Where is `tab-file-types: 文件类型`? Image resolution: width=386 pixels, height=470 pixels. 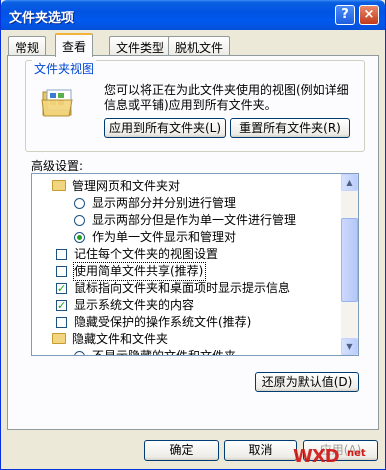
tab-file-types: 文件类型 is located at coordinates (140, 45).